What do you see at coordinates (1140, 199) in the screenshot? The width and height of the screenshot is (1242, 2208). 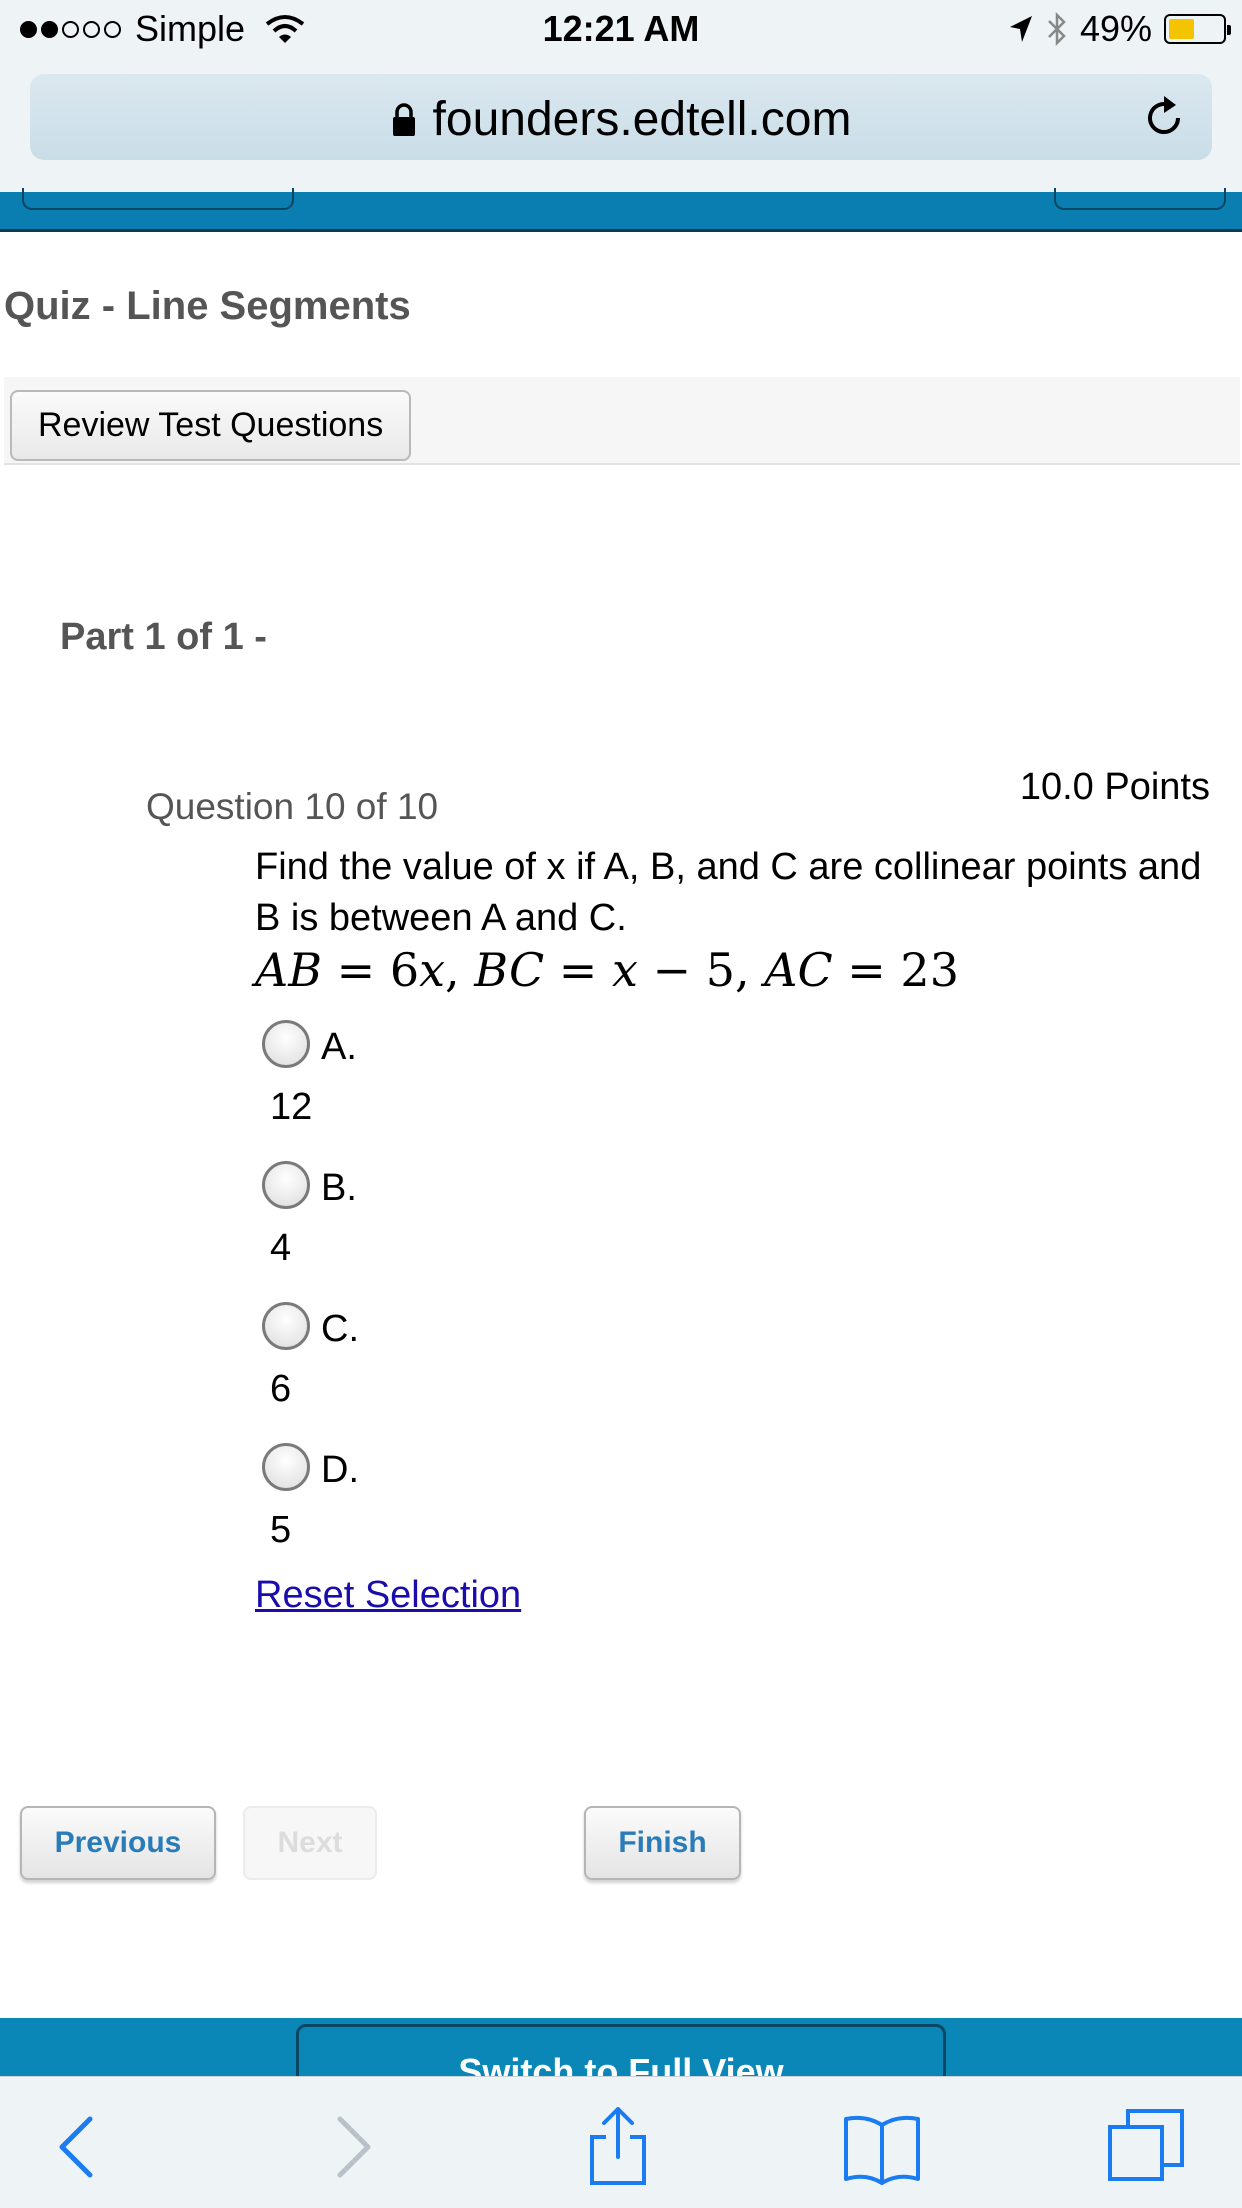 I see `header-right-tab` at bounding box center [1140, 199].